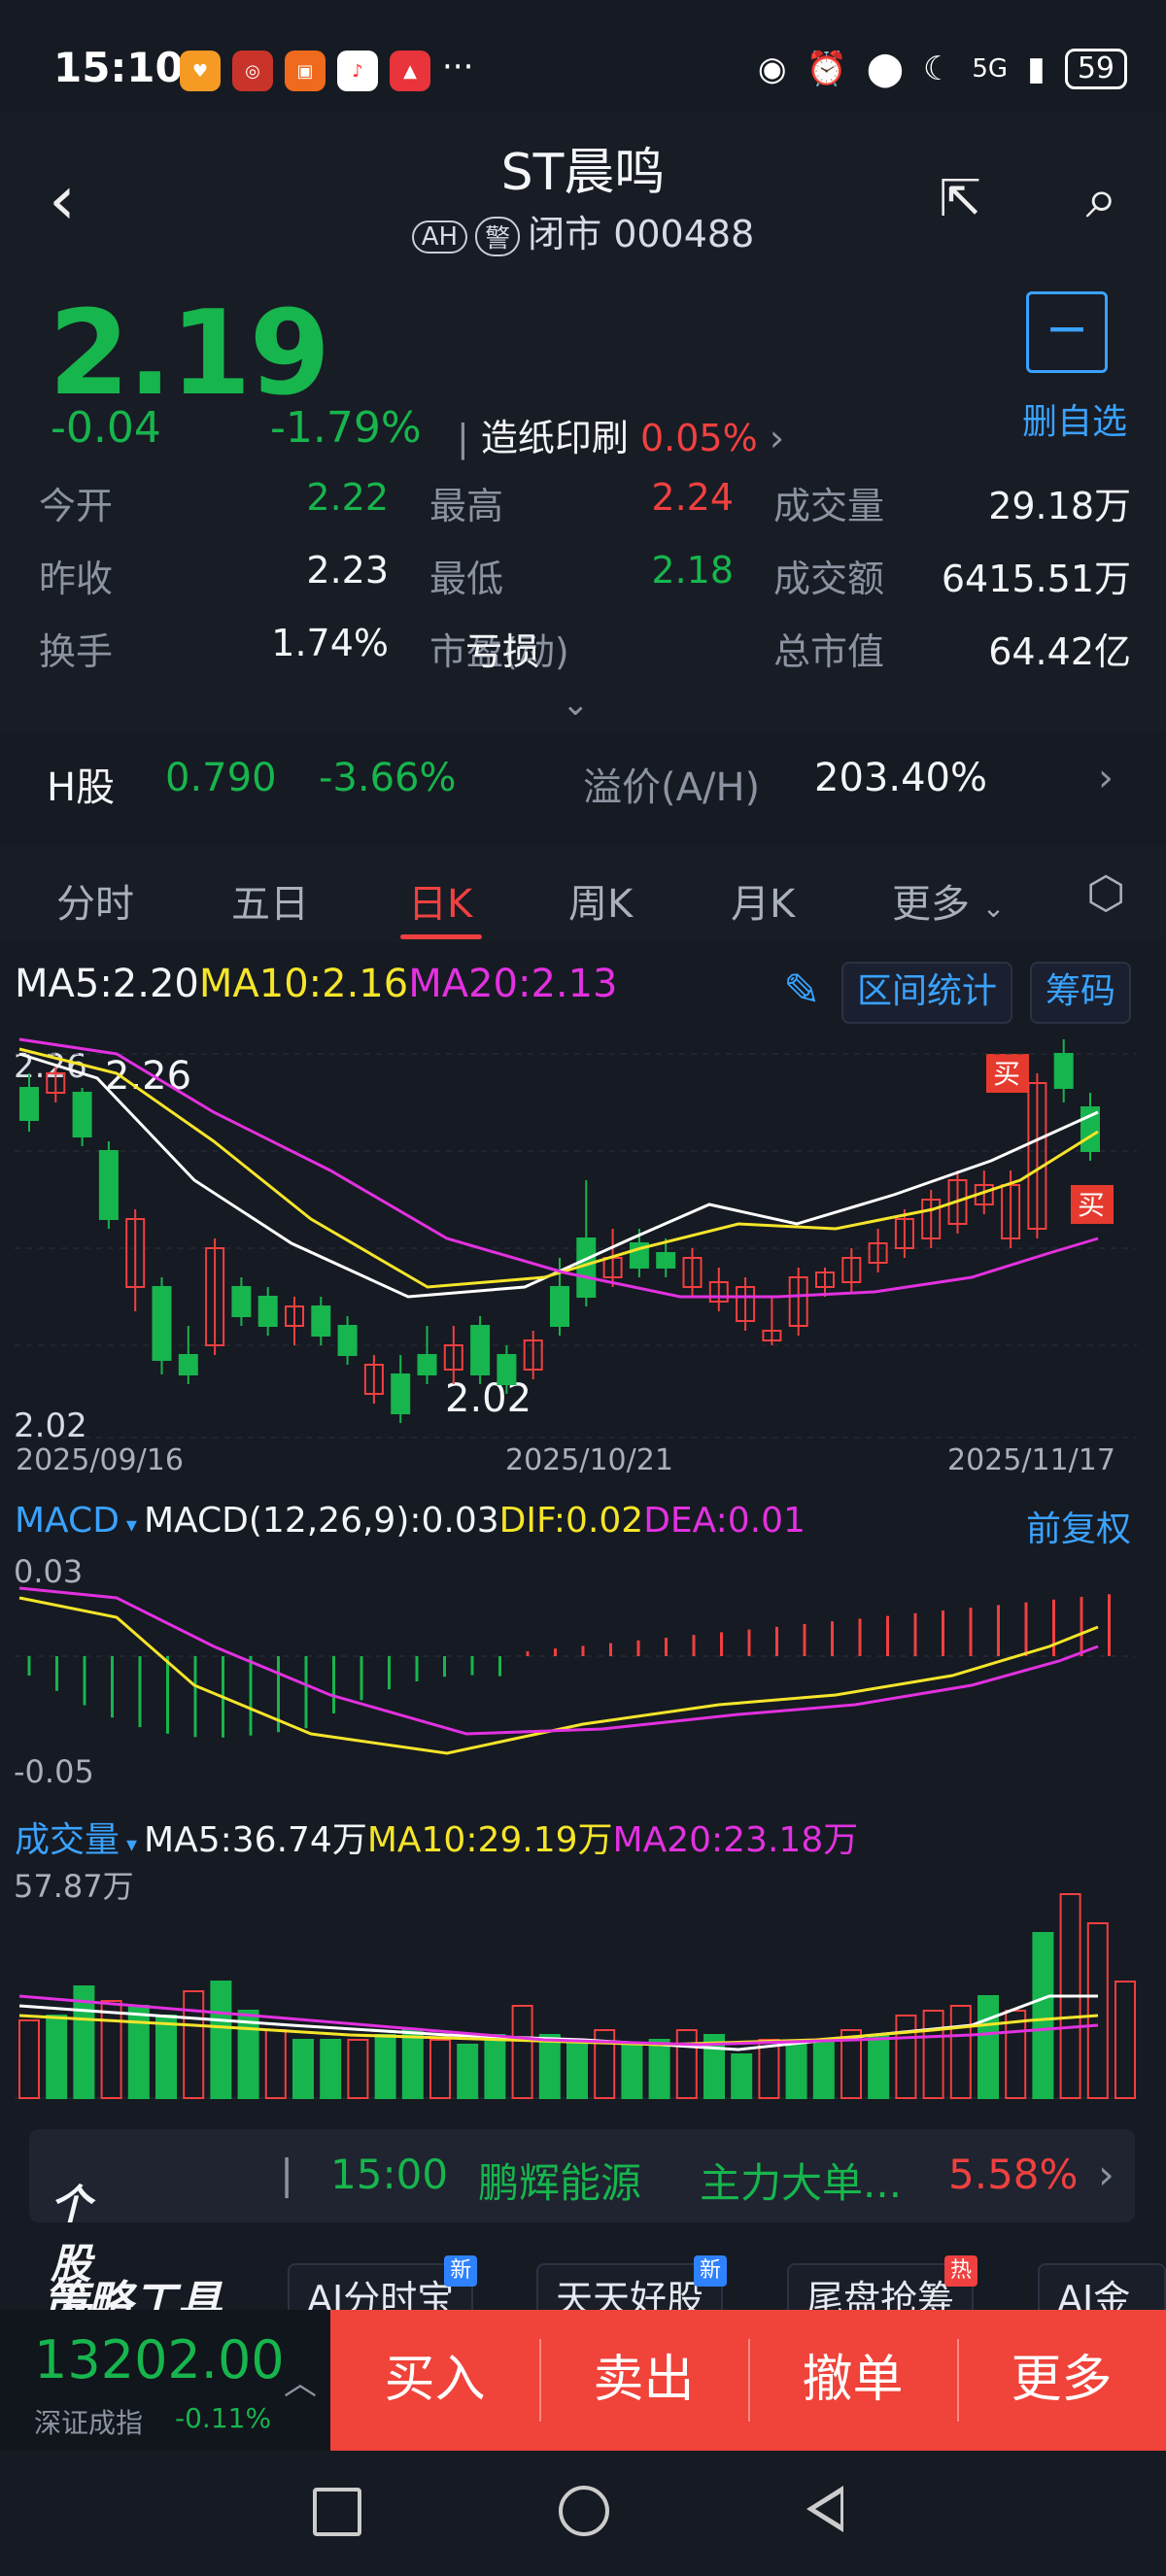  I want to click on tab-monthly-k: 月K, so click(763, 900).